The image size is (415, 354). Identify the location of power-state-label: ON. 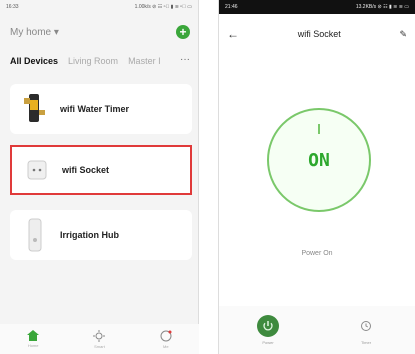
(319, 160).